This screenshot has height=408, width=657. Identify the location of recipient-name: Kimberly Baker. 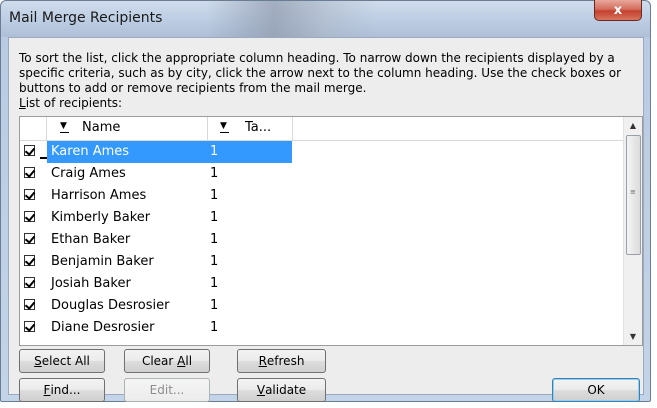
(101, 217).